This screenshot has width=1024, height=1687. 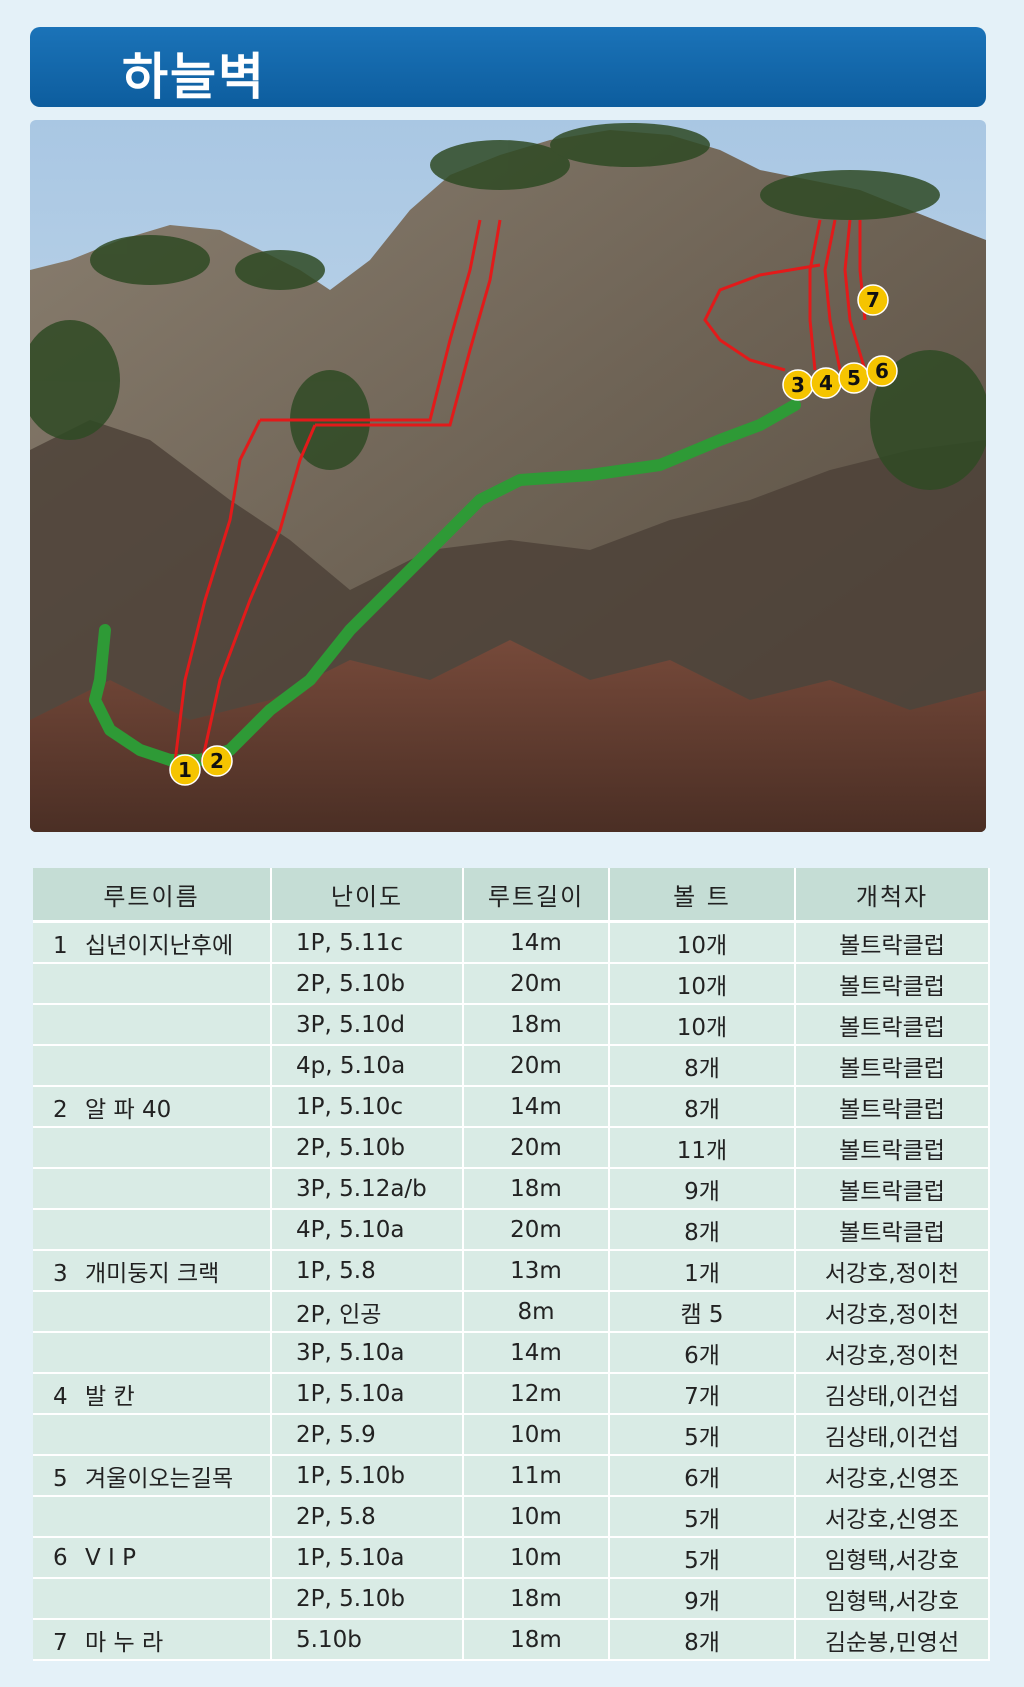 I want to click on table-row: 2P, 5.8 10m 5개 서강호,신영조, so click(x=511, y=1517).